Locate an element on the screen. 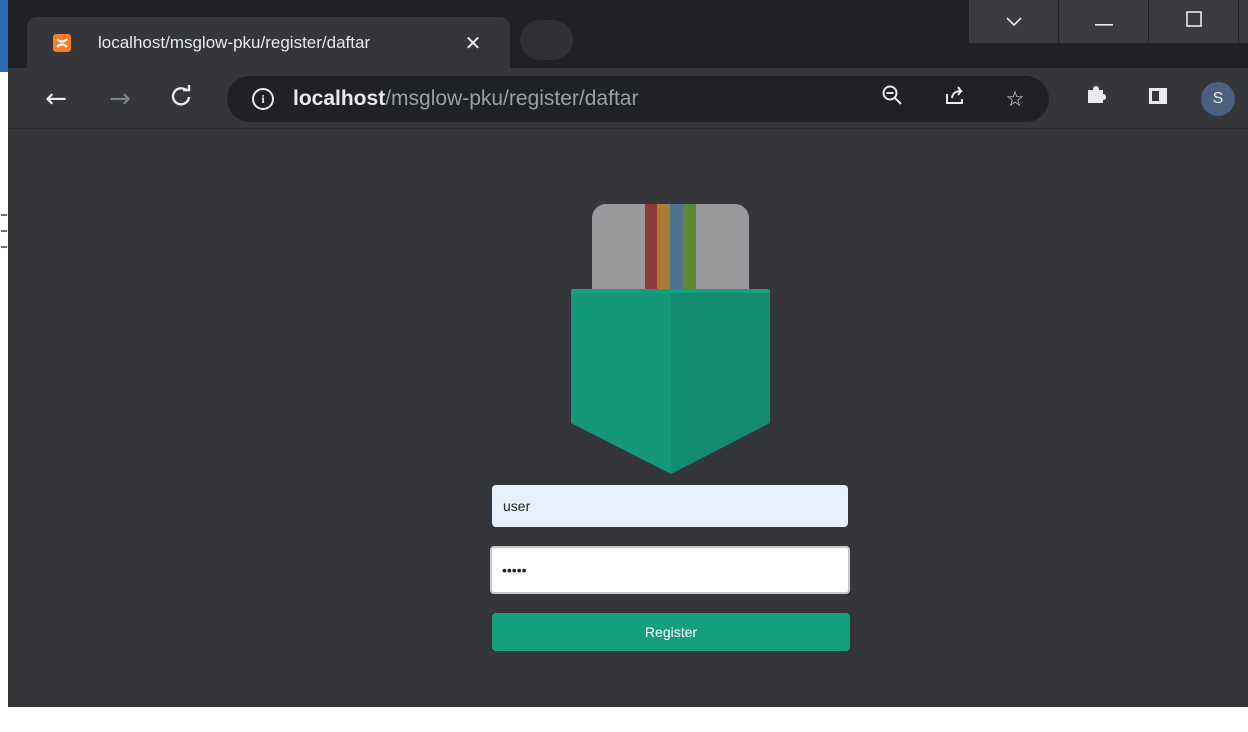 Image resolution: width=1248 pixels, height=732 pixels. xampp-logo-icon is located at coordinates (62, 43).